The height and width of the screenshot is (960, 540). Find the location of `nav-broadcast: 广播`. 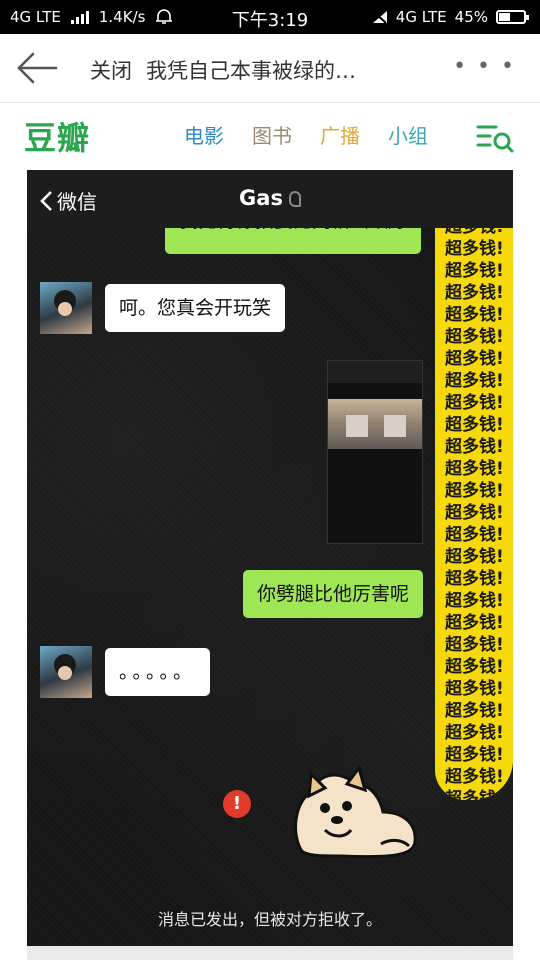

nav-broadcast: 广播 is located at coordinates (340, 134).